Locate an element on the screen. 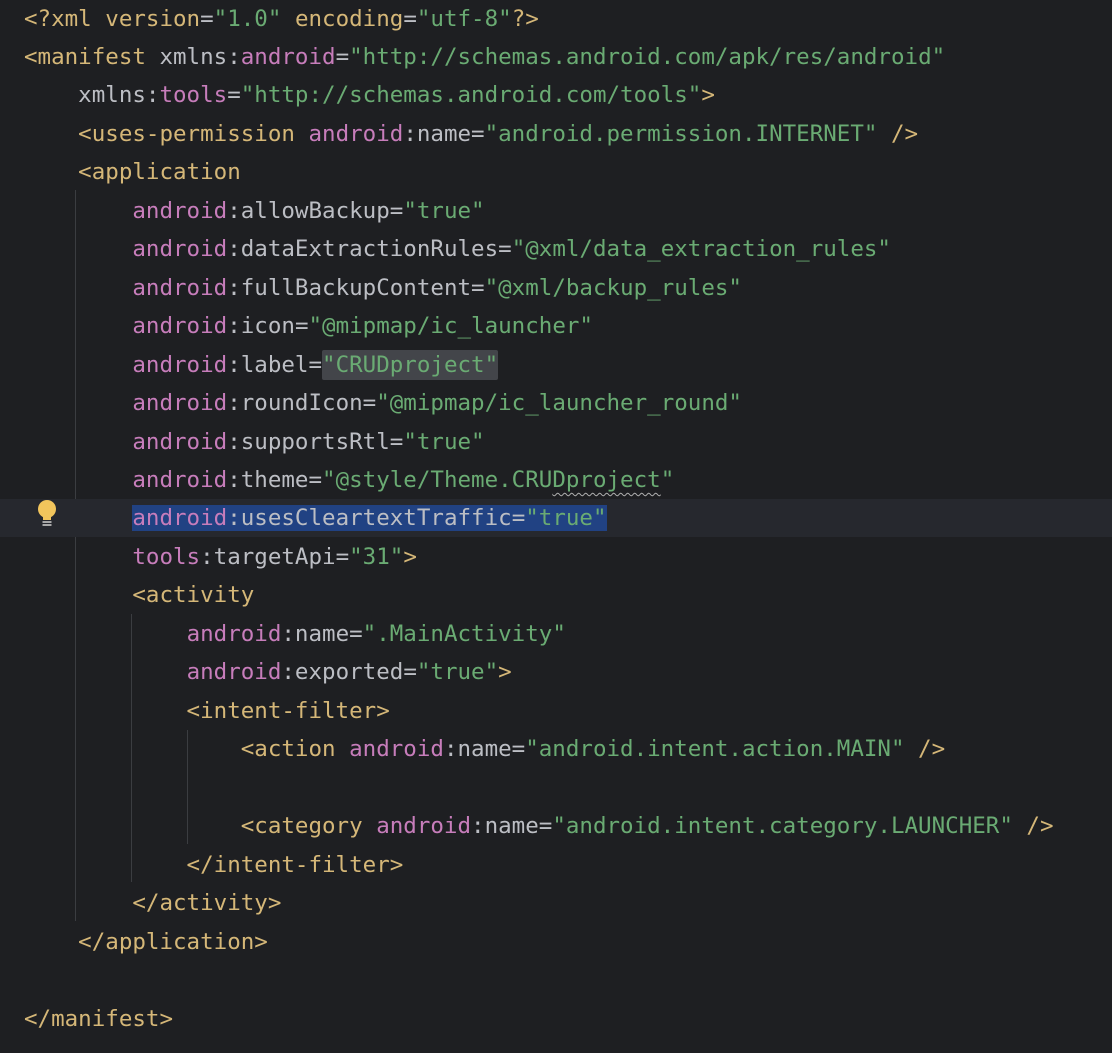 This screenshot has width=1112, height=1053. code-token: :allowBackup is located at coordinates (308, 211).